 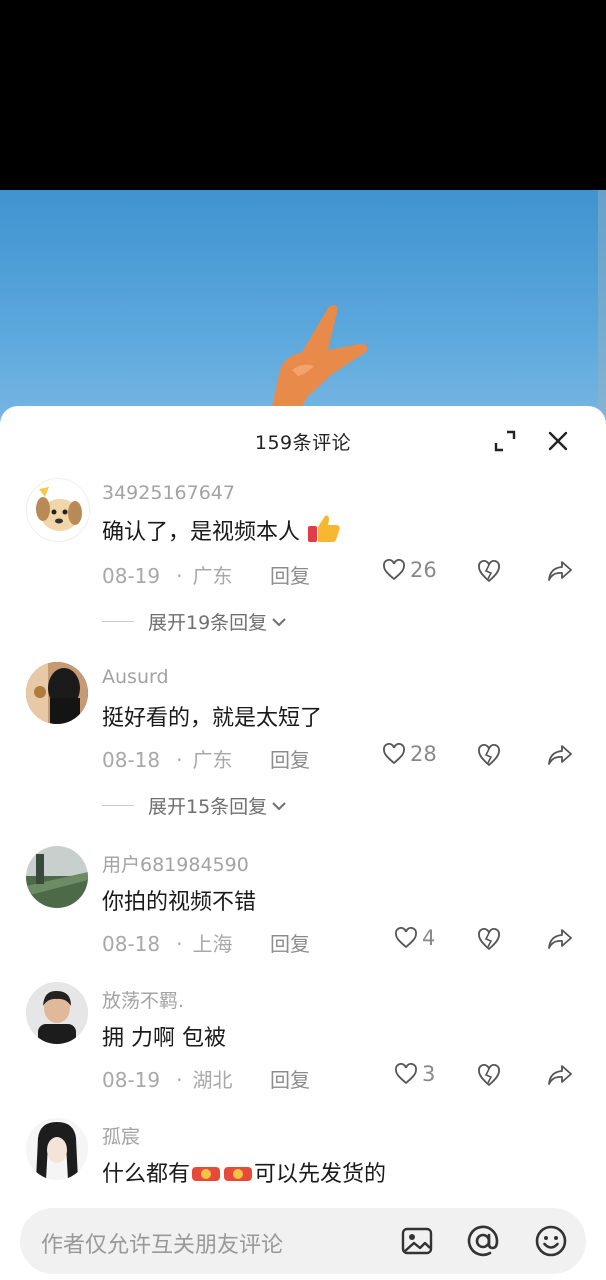 I want to click on close-button, so click(x=558, y=441).